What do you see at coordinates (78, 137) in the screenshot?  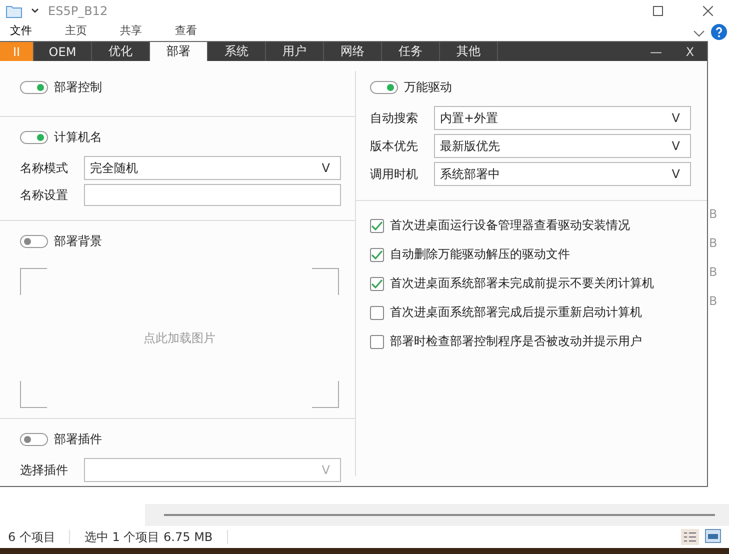 I see `toggle-label: 计算机名` at bounding box center [78, 137].